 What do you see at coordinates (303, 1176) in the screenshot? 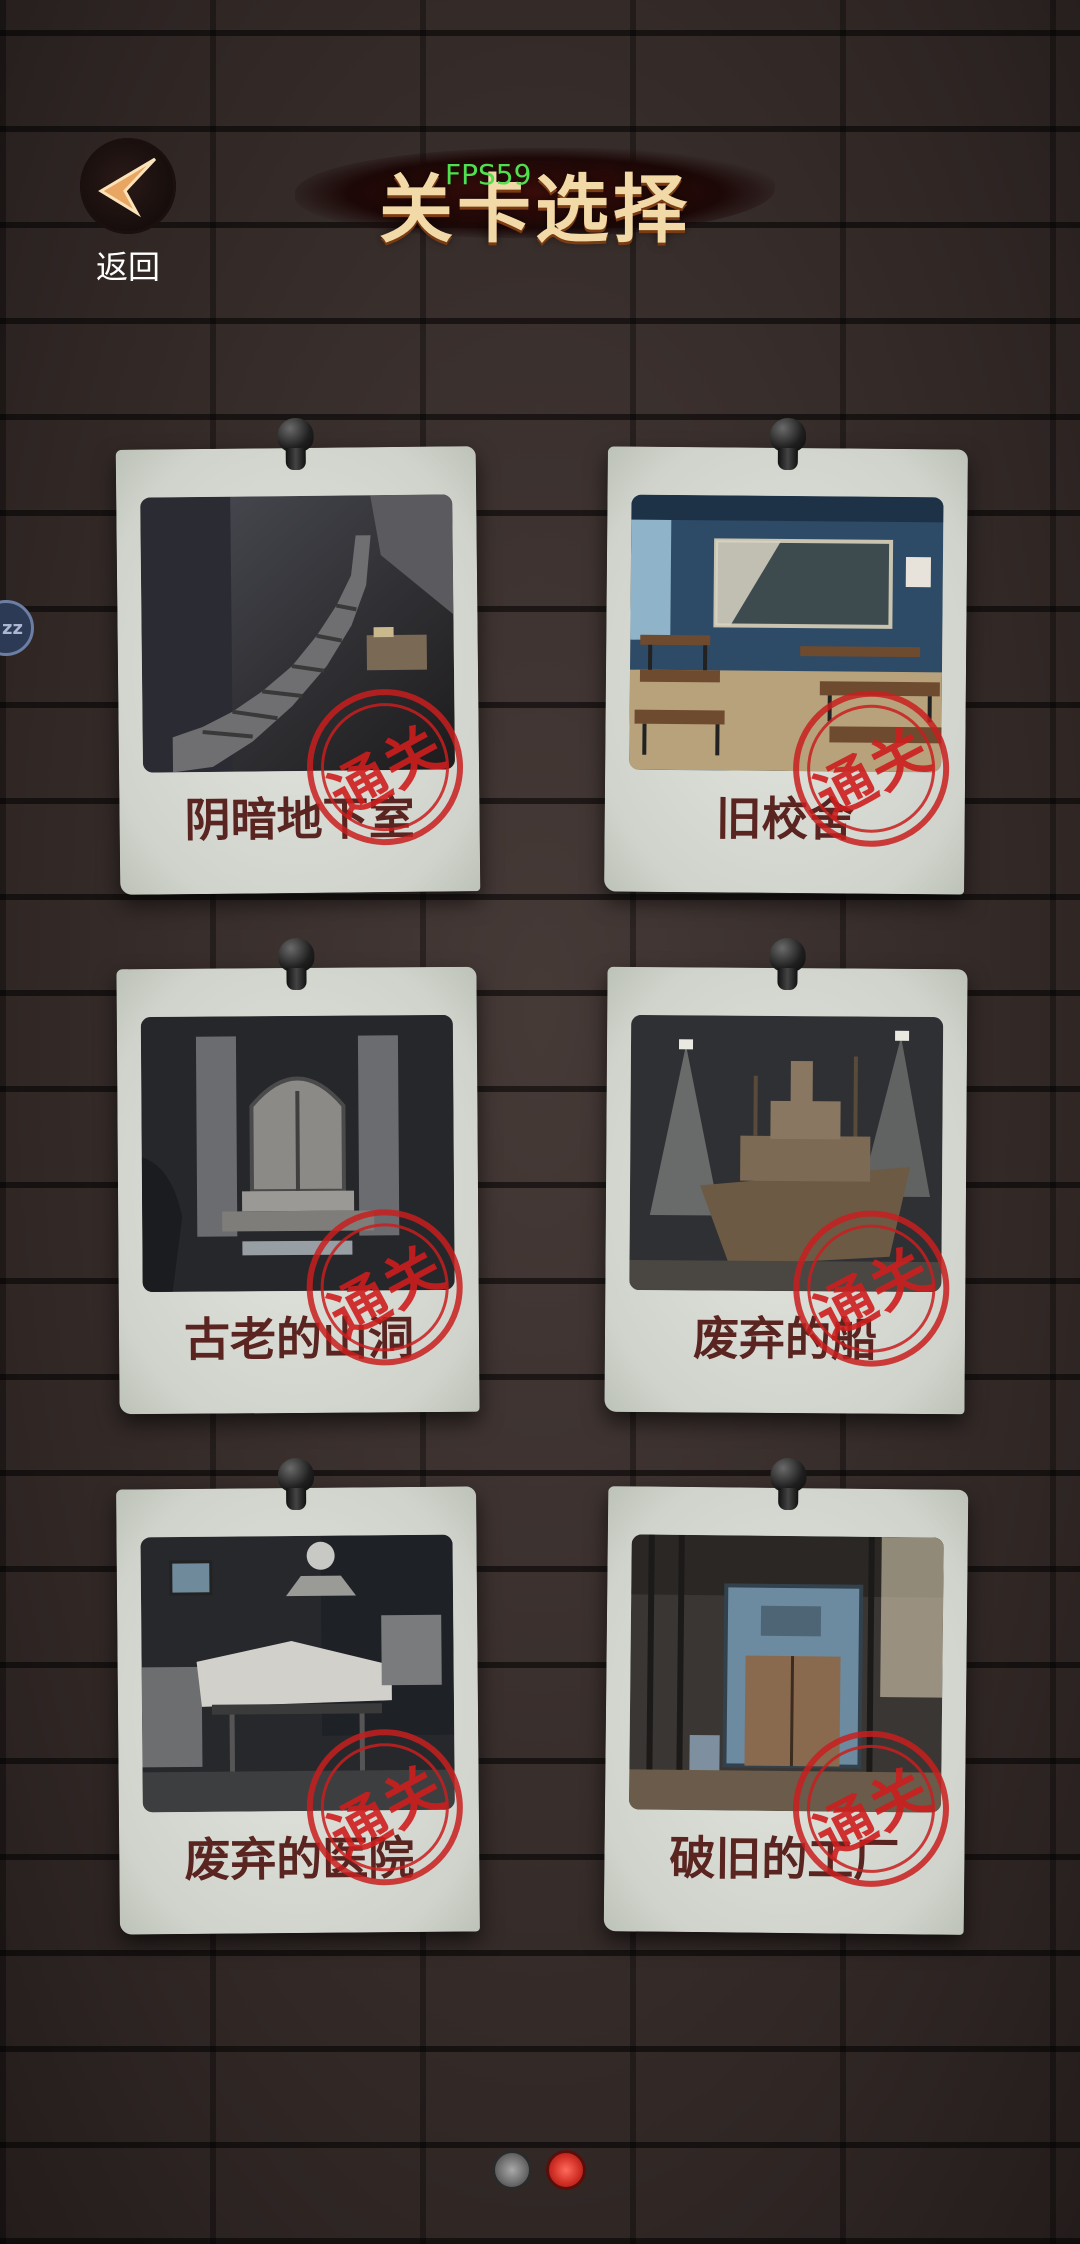
I see `level-card-cave: 古老的山洞 通关` at bounding box center [303, 1176].